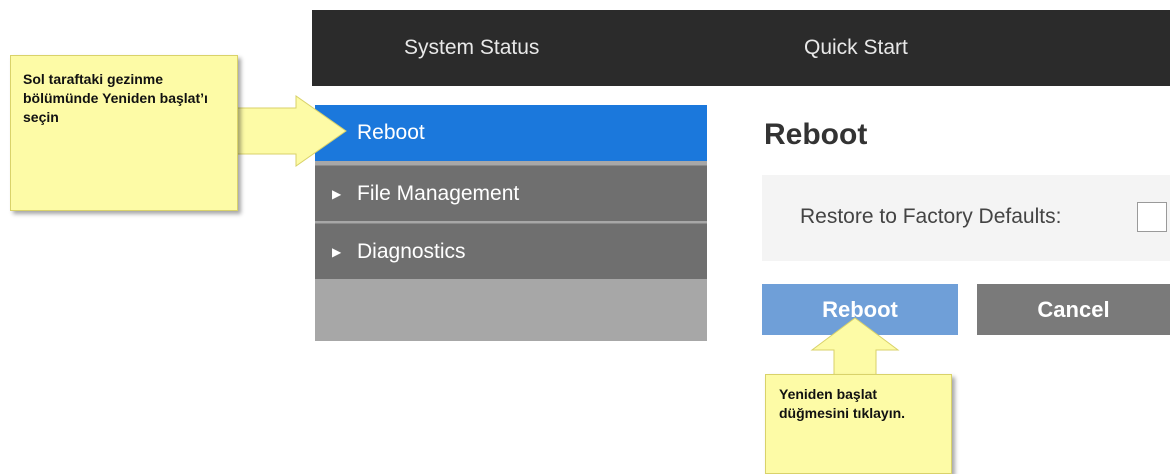  Describe the element at coordinates (511, 251) in the screenshot. I see `sidebar-item-diagnostics: ▶ Diagnostics` at that location.